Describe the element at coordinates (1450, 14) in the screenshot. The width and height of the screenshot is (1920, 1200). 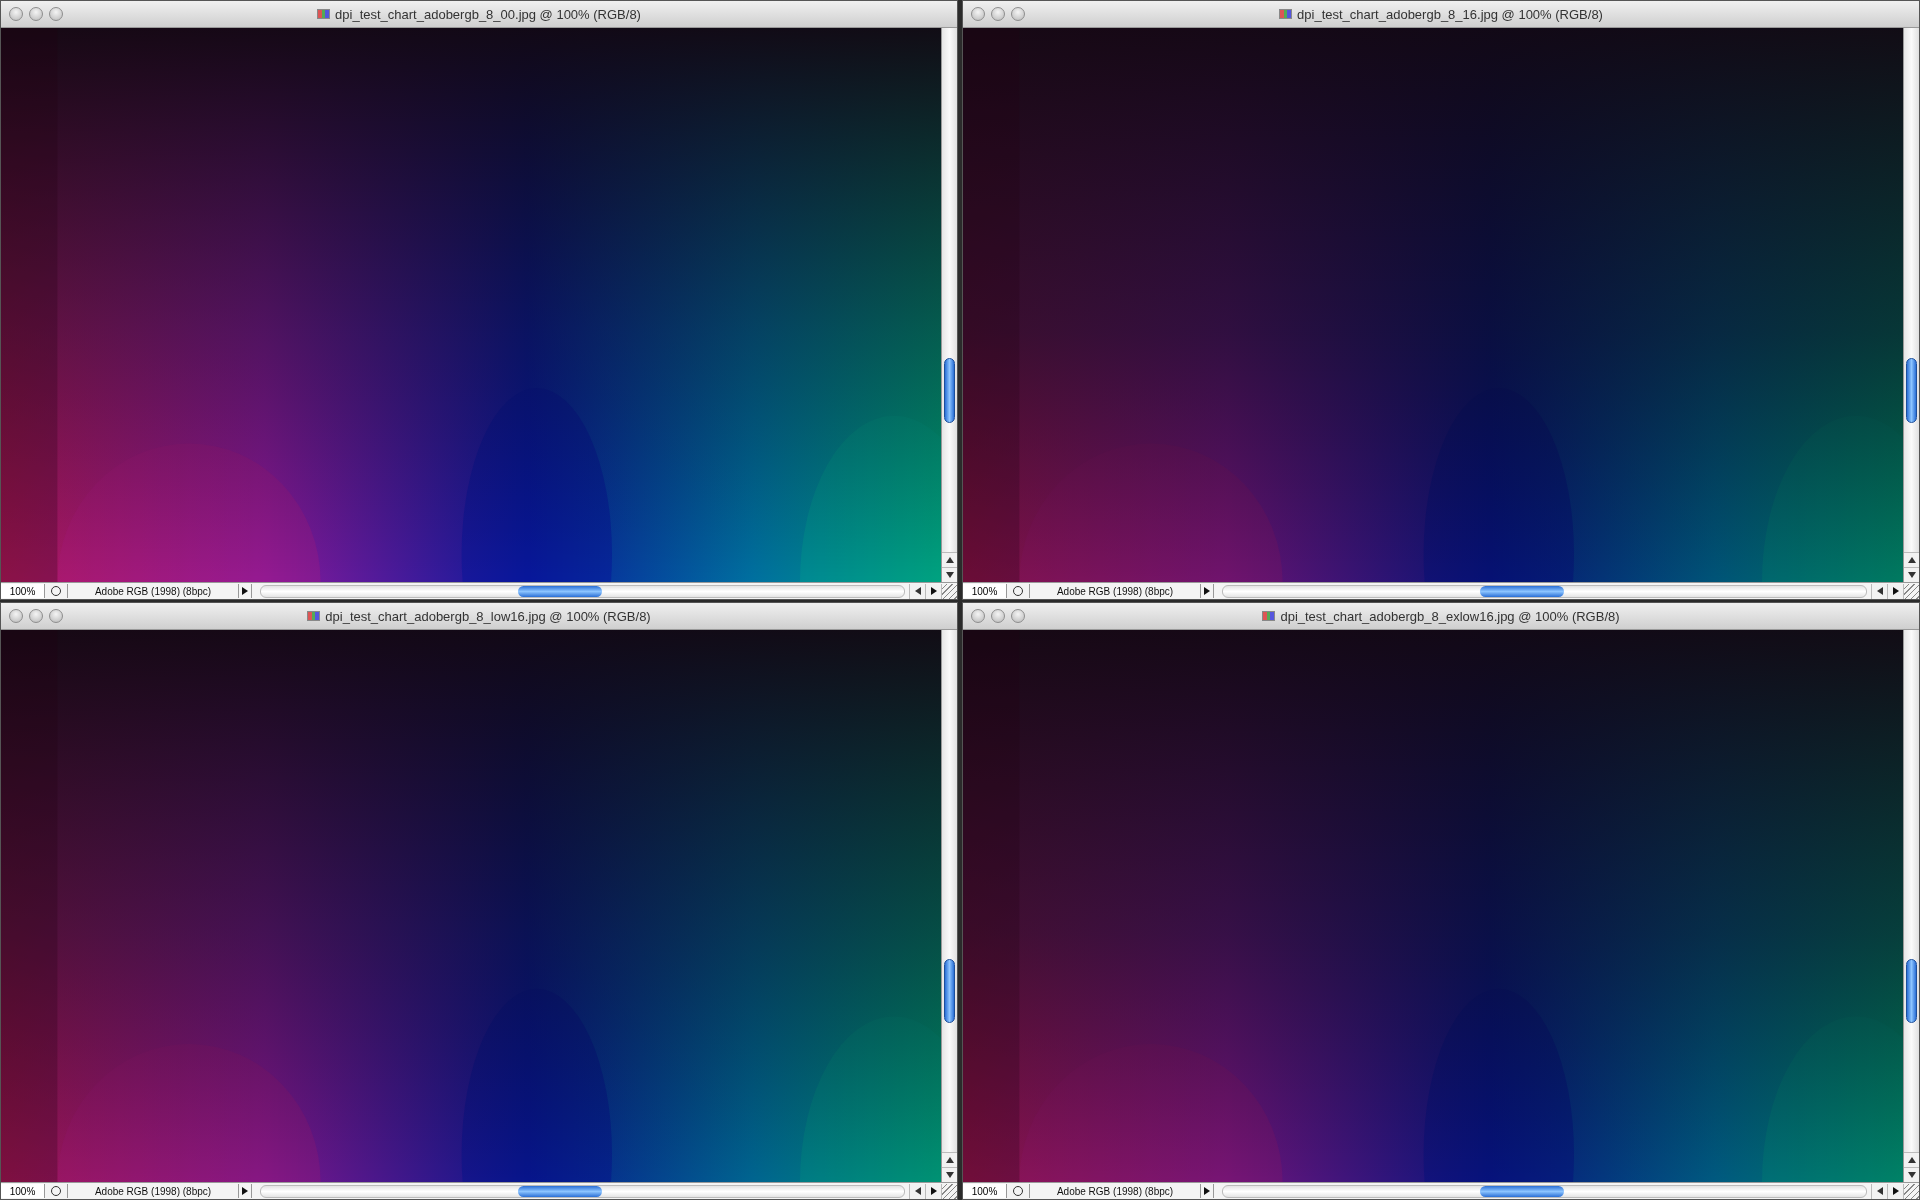
I see `window-title: dpi_test_chart_adobergb_8_16.jpg @ 100% (RGB/8)` at that location.